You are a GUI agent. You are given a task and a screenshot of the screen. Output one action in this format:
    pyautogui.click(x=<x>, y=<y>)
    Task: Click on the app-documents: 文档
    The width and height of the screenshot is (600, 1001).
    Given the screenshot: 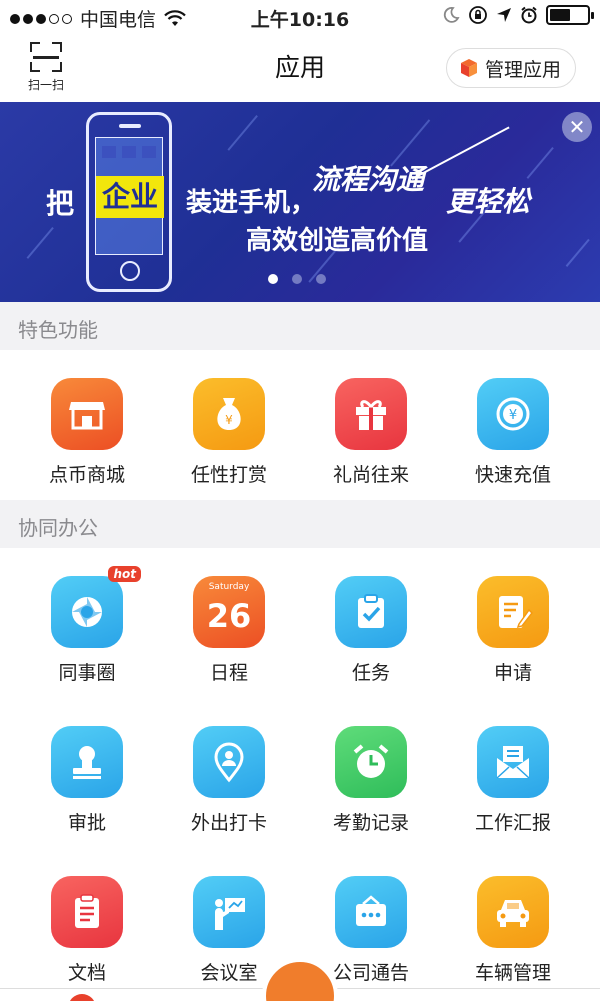 What is the action you would take?
    pyautogui.click(x=87, y=930)
    